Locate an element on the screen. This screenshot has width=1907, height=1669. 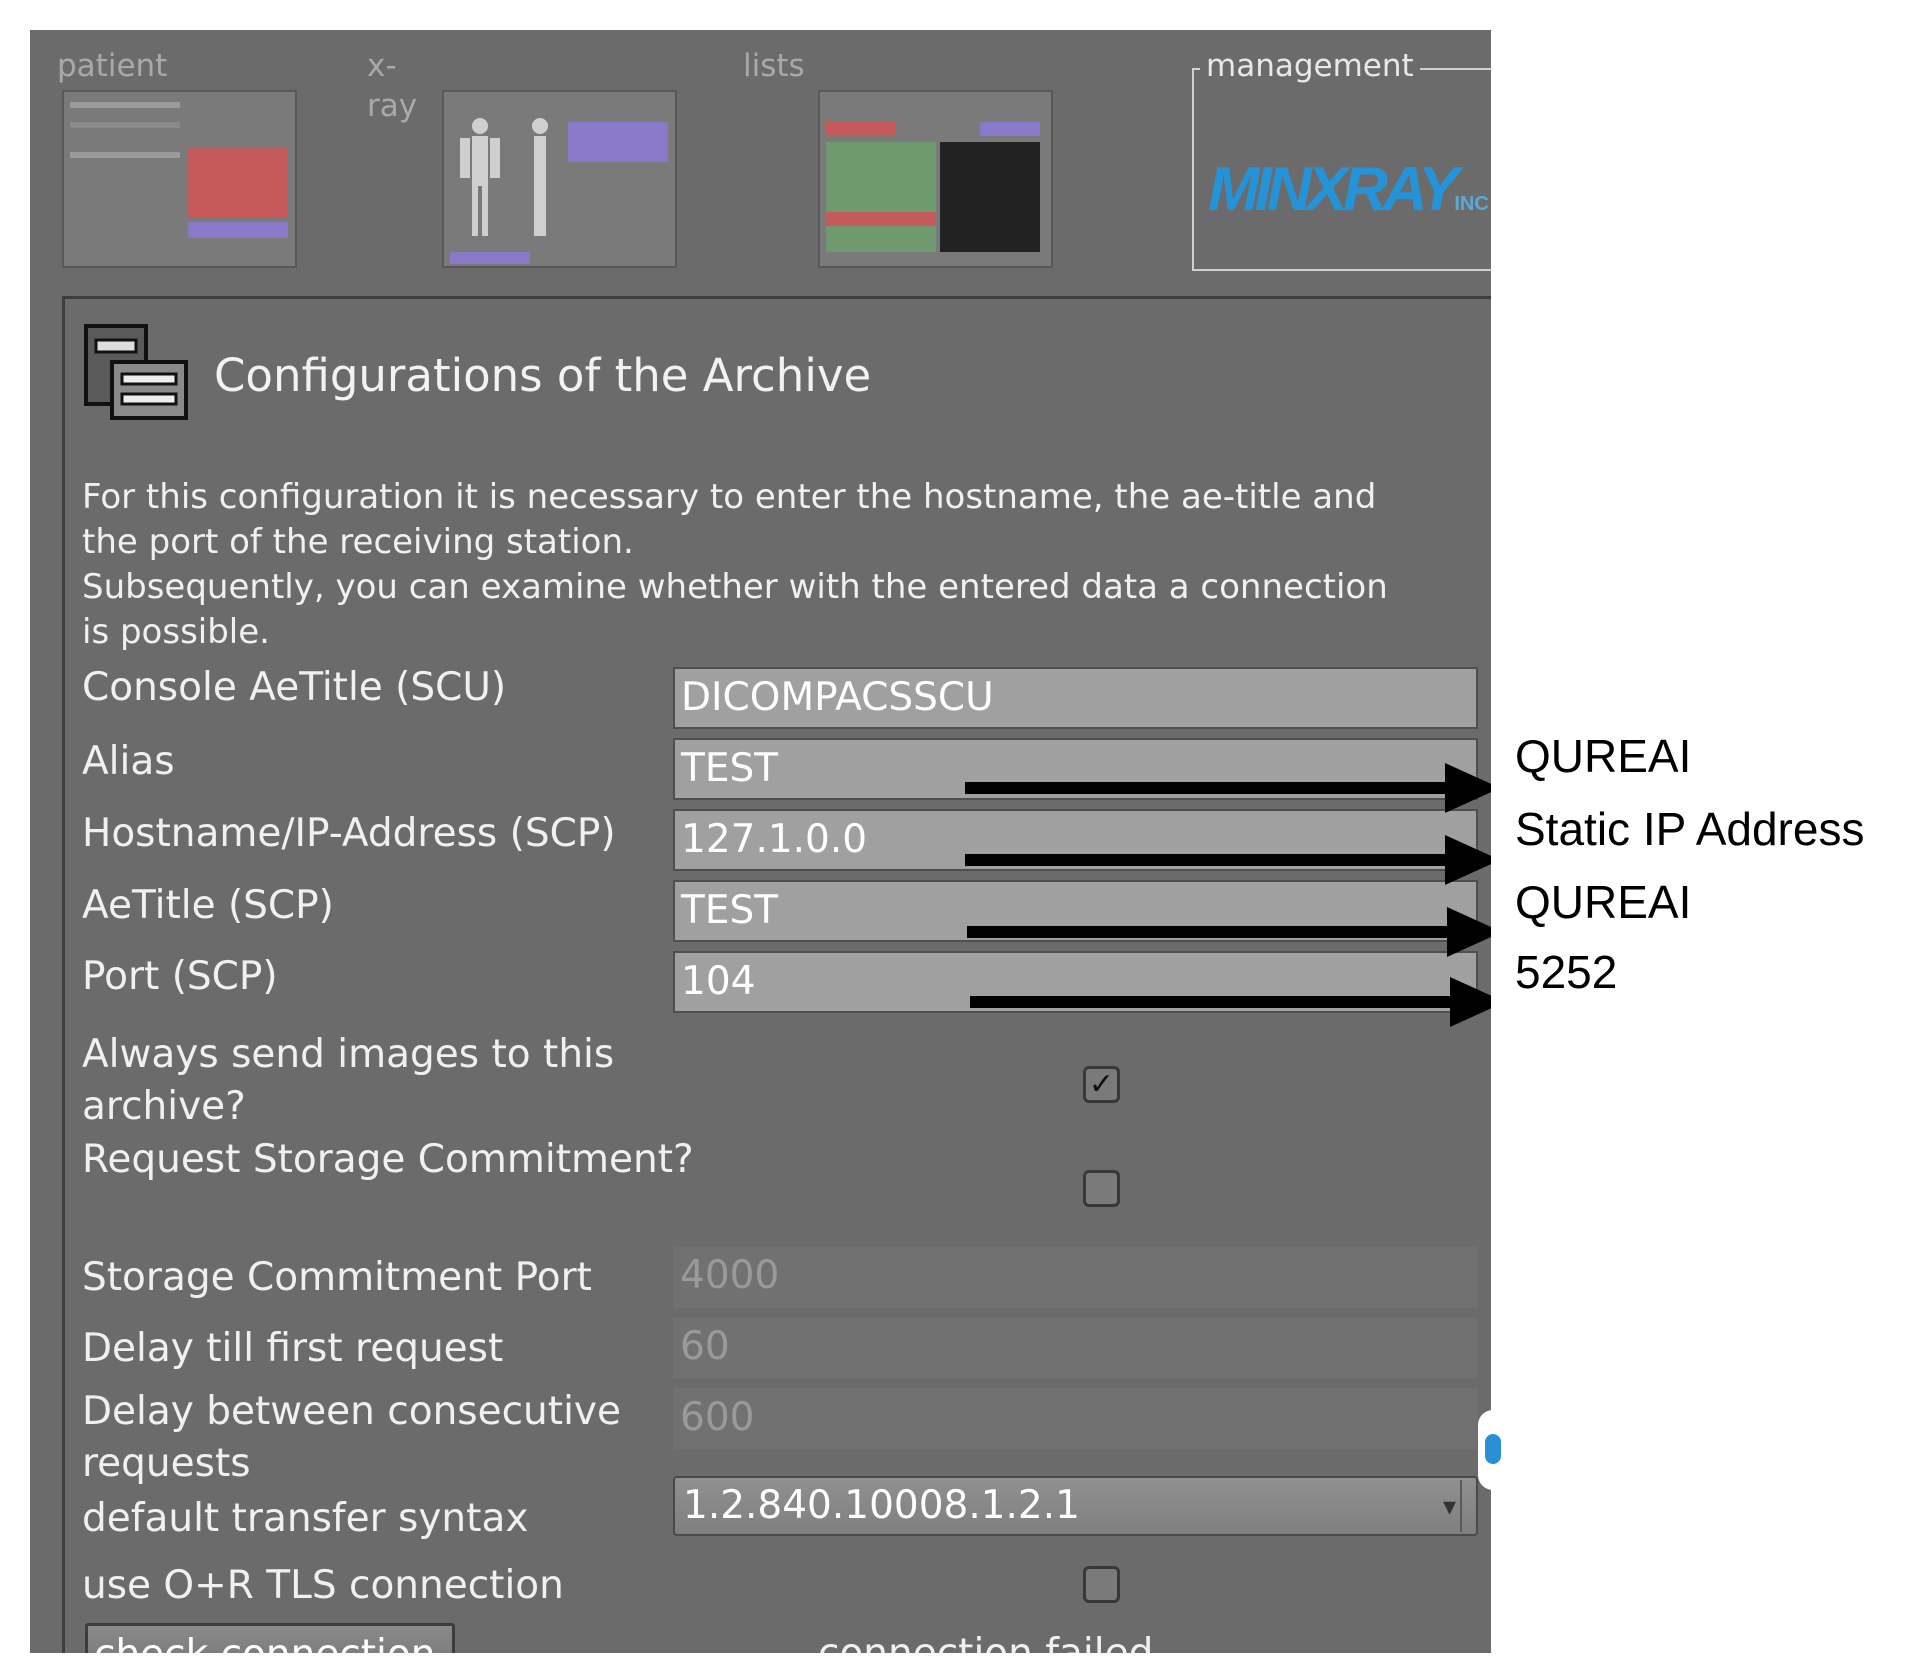
check-connection-button: check connection is located at coordinates (270, 1638).